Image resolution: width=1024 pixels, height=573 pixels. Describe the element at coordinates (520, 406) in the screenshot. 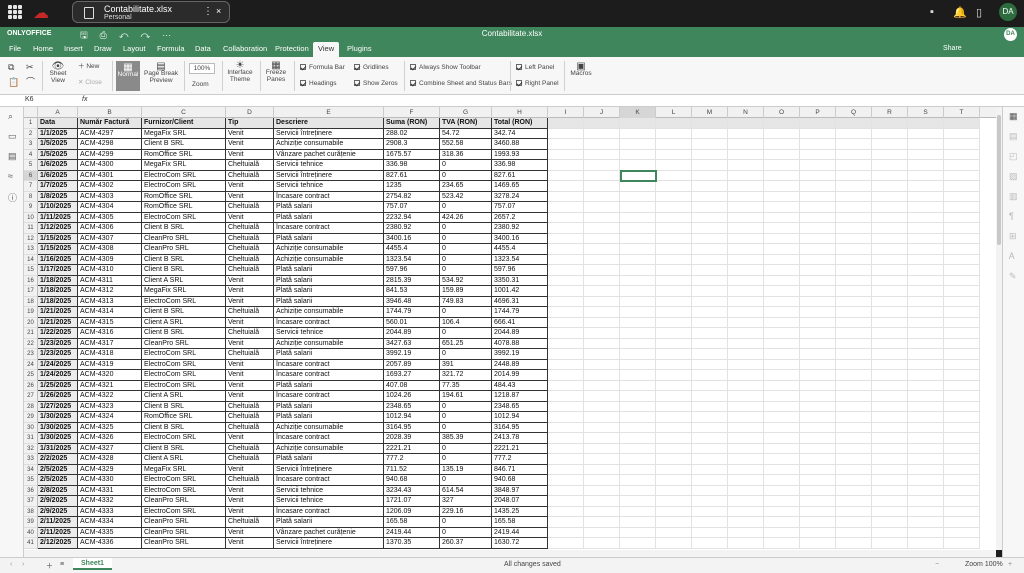

I see `cell: 2348.65` at that location.